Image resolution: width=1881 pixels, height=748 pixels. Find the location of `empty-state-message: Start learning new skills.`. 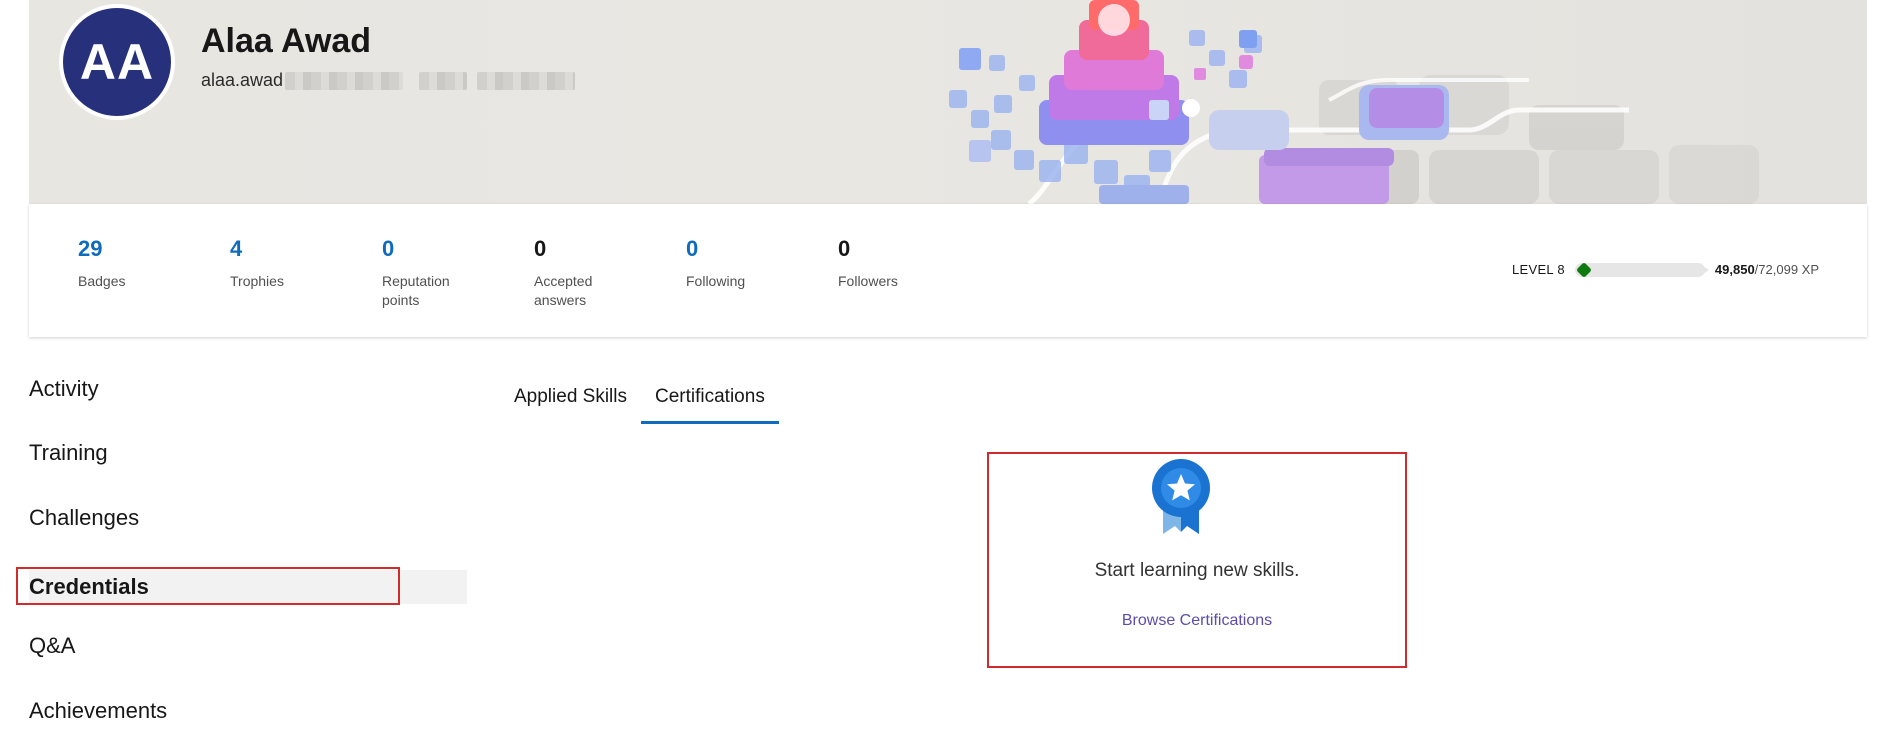

empty-state-message: Start learning new skills. is located at coordinates (1197, 570).